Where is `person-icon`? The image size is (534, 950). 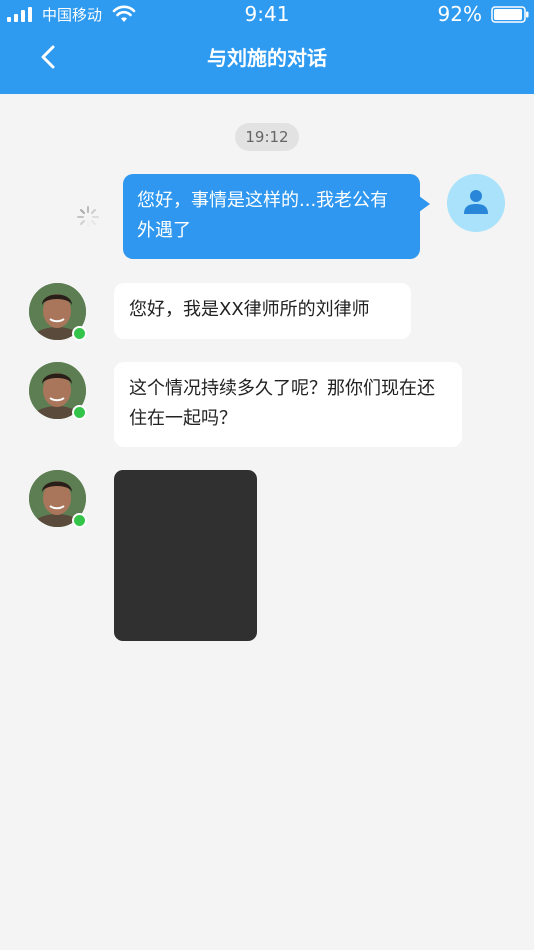
person-icon is located at coordinates (476, 202).